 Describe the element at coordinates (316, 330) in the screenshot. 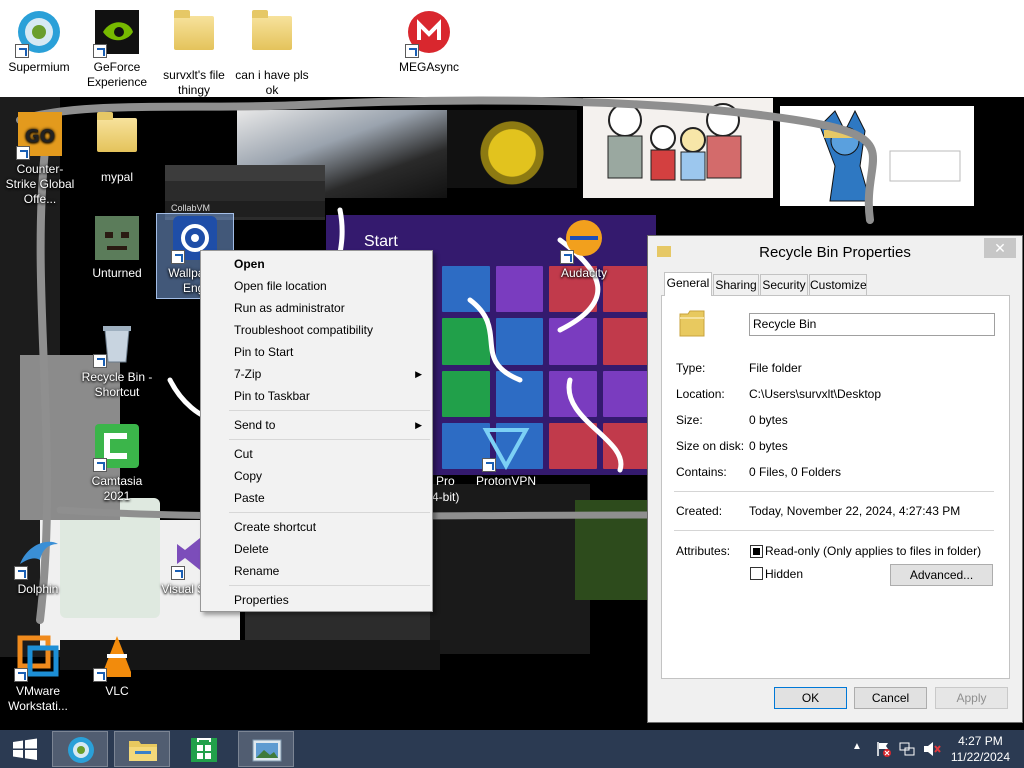

I see `menu-item-troubleshoot-compatibility: Troubleshoot compatibility` at that location.